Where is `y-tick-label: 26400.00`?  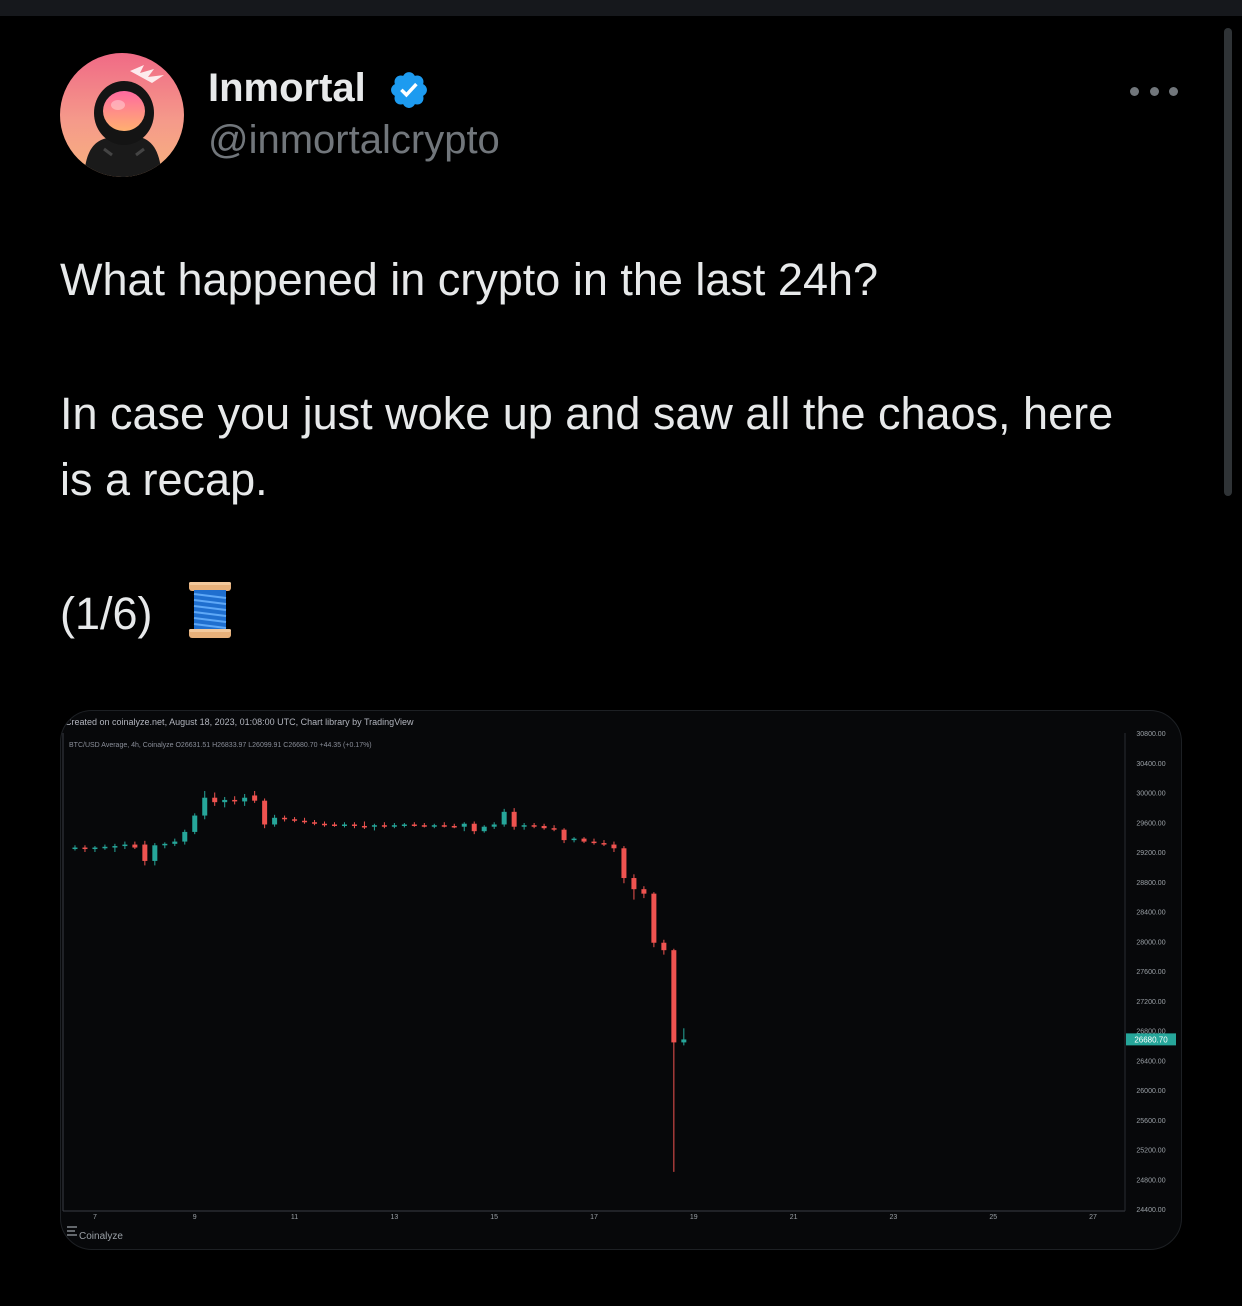
y-tick-label: 26400.00 is located at coordinates (1150, 1061).